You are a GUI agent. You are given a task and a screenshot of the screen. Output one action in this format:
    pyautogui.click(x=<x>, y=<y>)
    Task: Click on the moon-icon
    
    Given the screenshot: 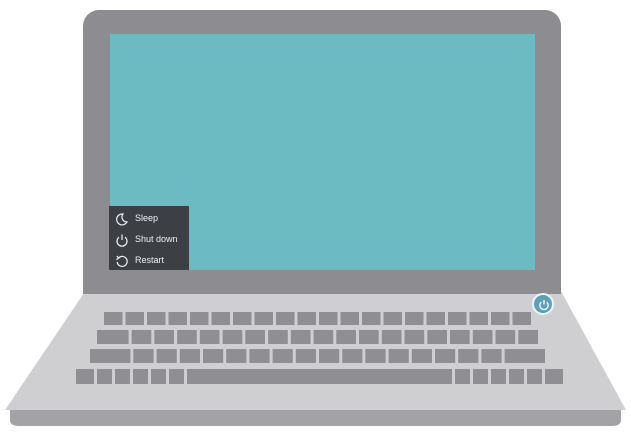 What is the action you would take?
    pyautogui.click(x=122, y=219)
    